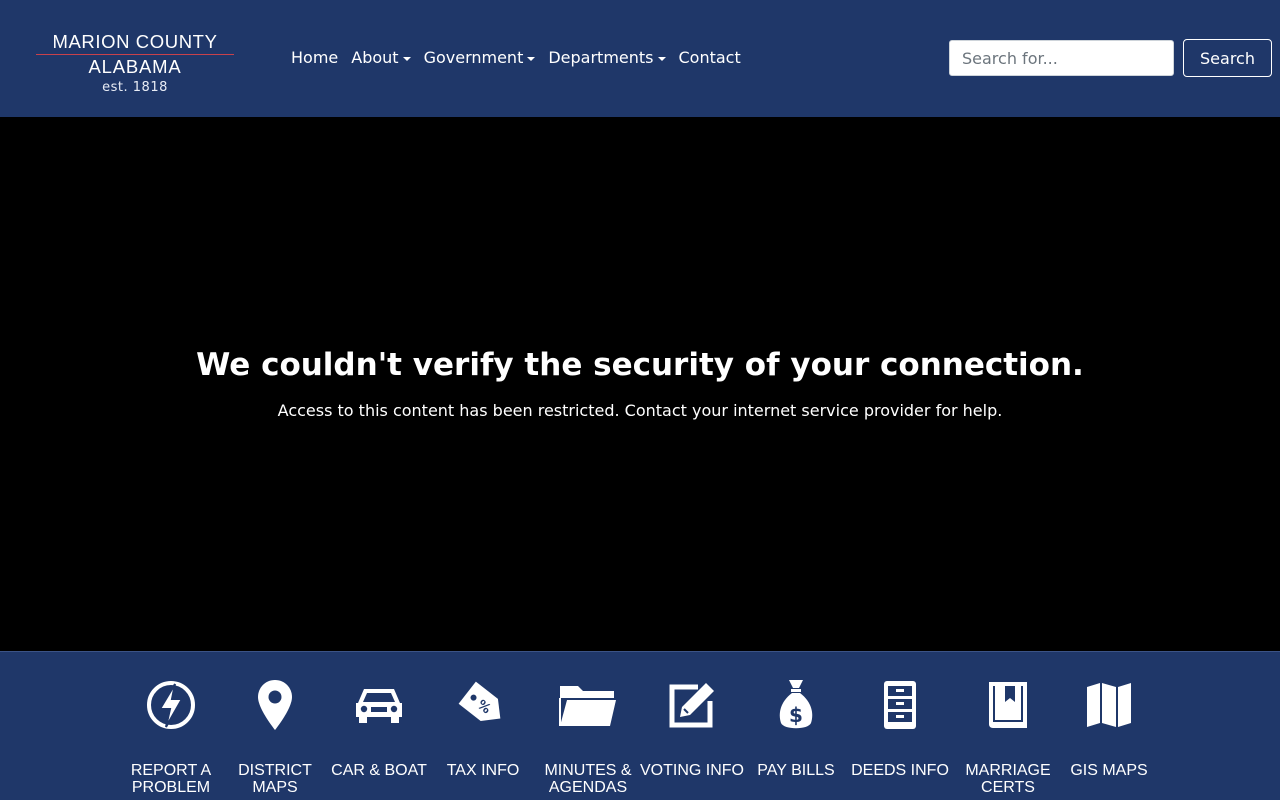 The width and height of the screenshot is (1280, 800). I want to click on quick-link-label: VOTING INFO, so click(692, 770).